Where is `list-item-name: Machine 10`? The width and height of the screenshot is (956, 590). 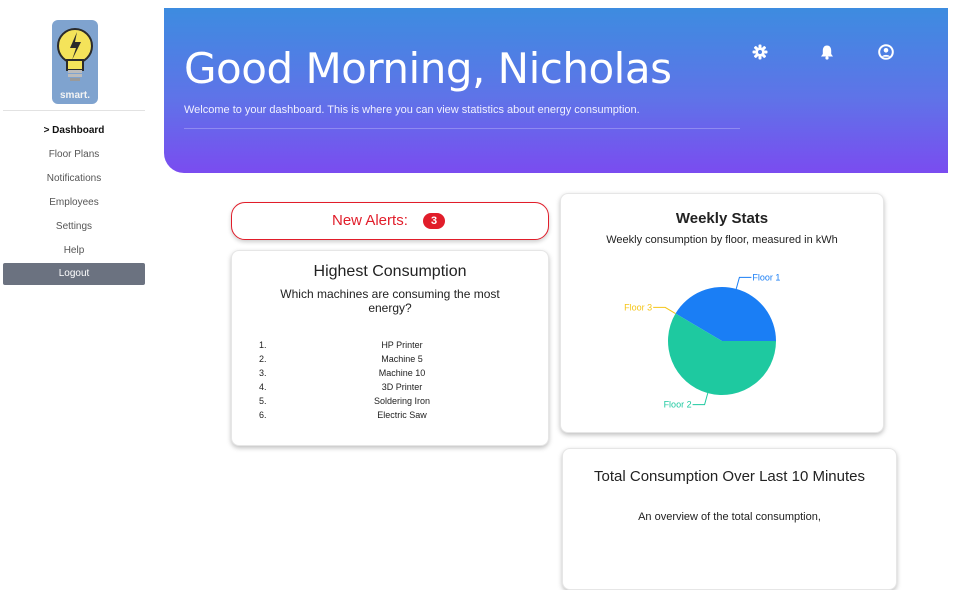
list-item-name: Machine 10 is located at coordinates (402, 373).